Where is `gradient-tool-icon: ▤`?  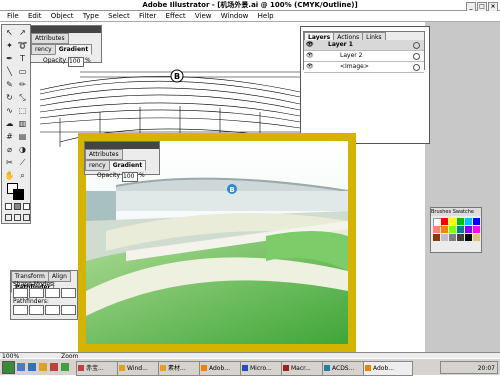 gradient-tool-icon: ▤ is located at coordinates (22, 136).